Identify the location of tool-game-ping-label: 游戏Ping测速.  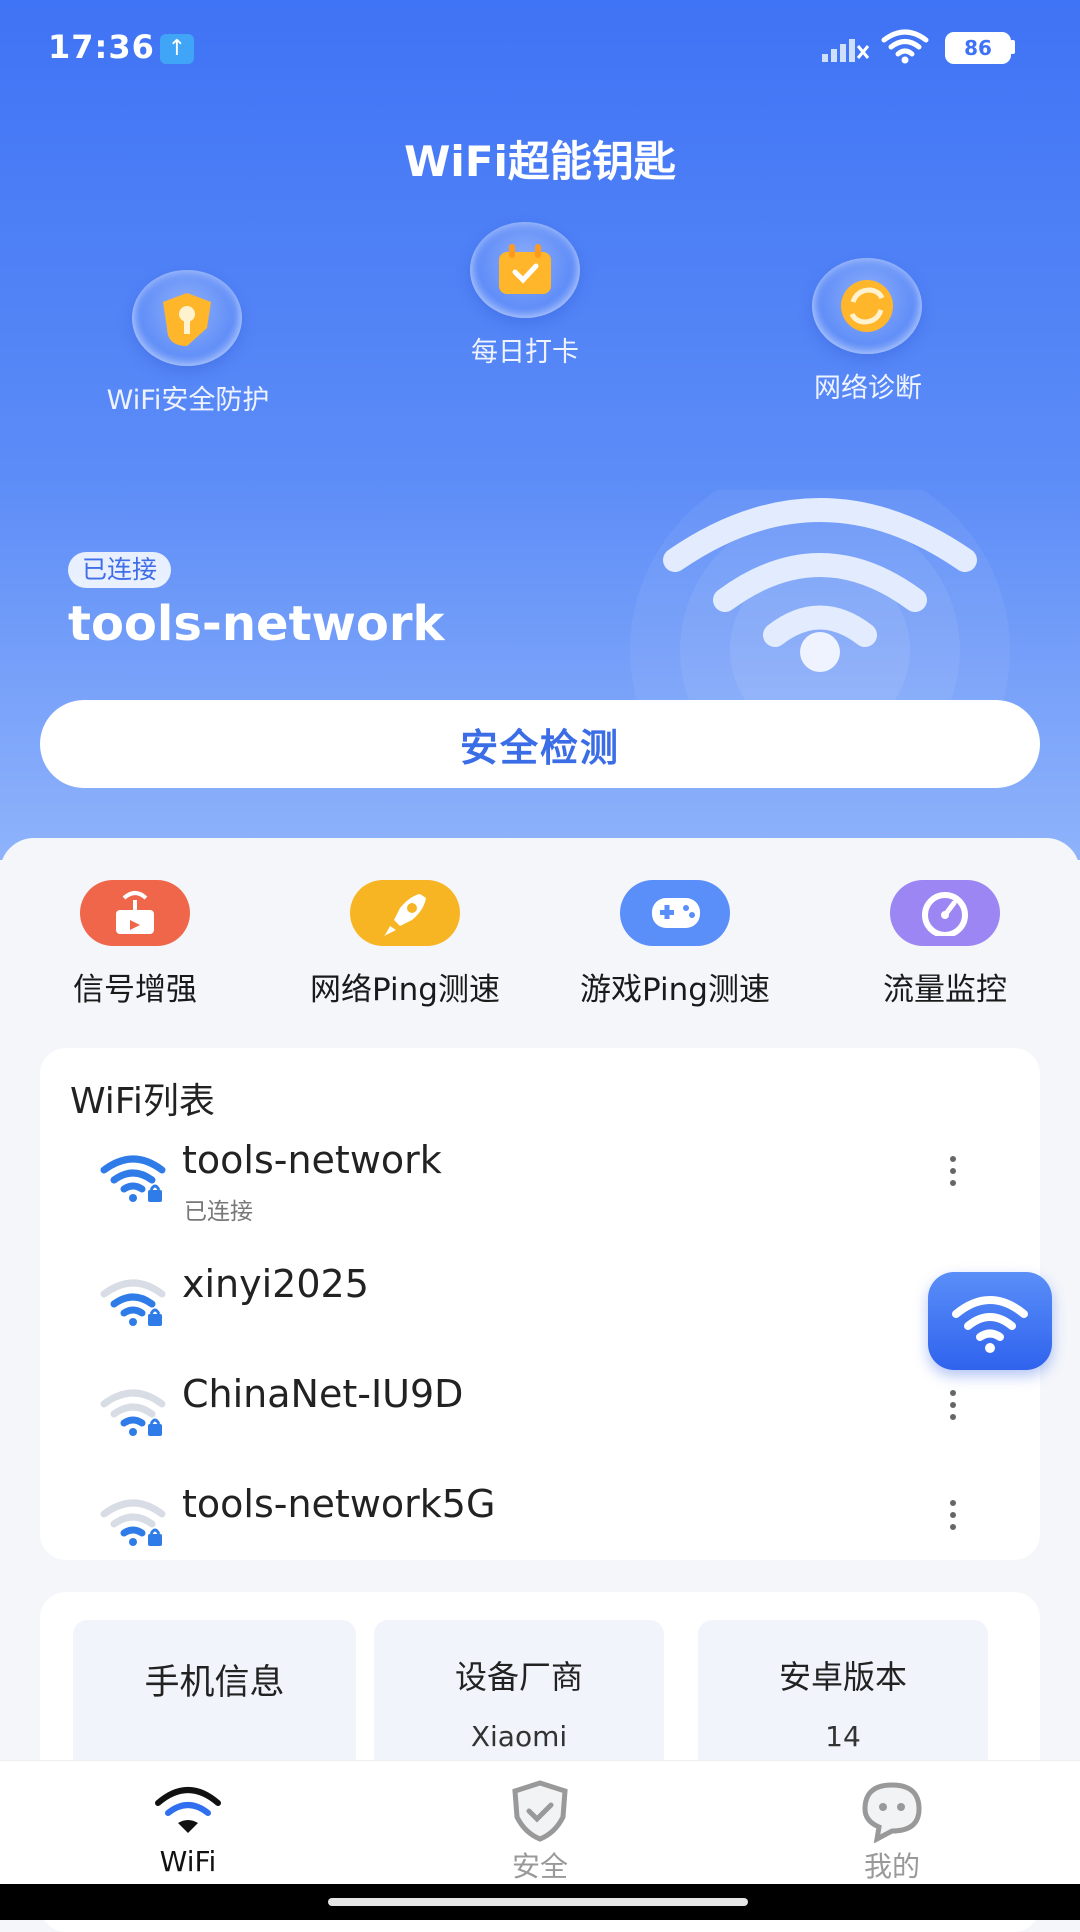
(675, 990).